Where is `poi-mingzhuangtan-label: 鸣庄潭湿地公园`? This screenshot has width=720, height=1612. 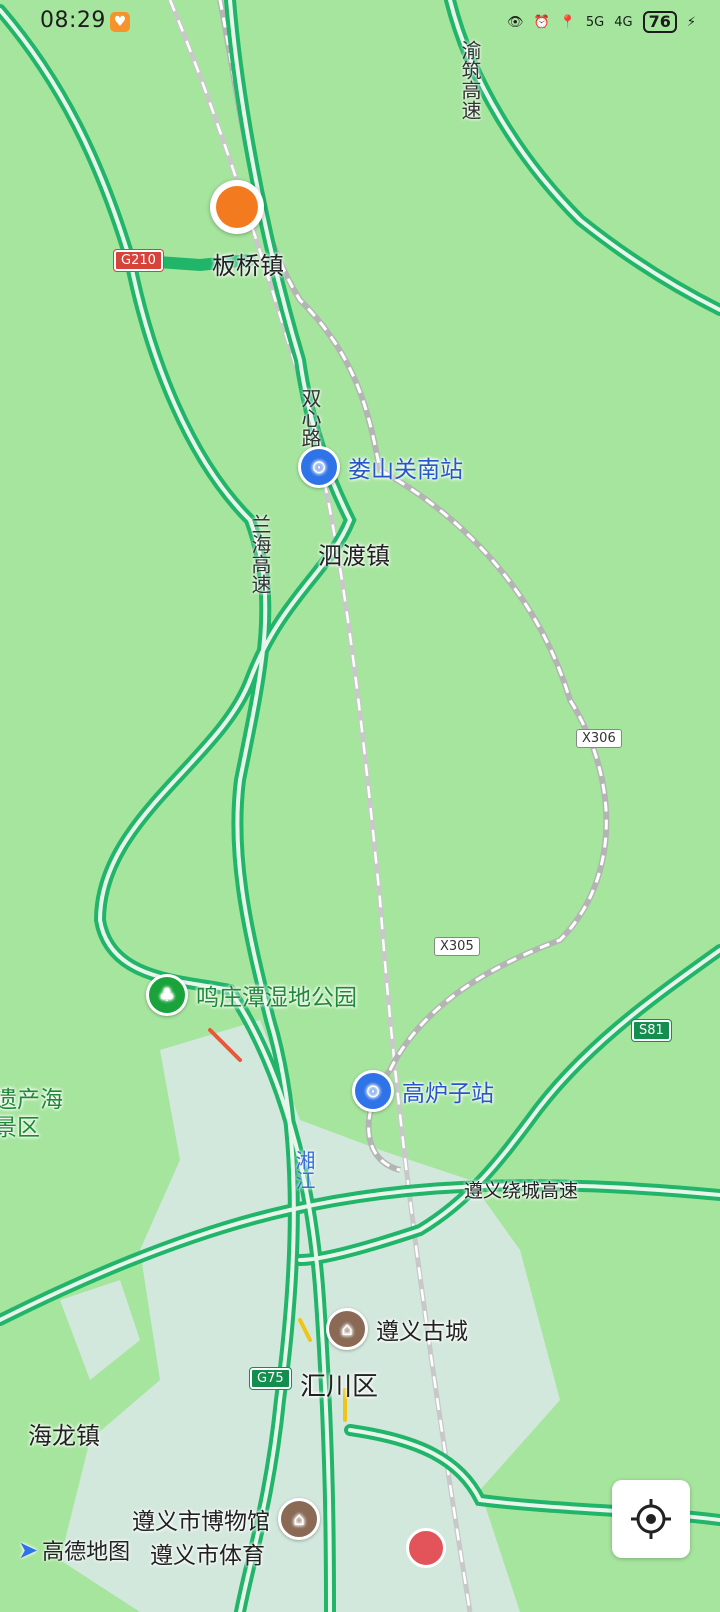 poi-mingzhuangtan-label: 鸣庄潭湿地公园 is located at coordinates (276, 998).